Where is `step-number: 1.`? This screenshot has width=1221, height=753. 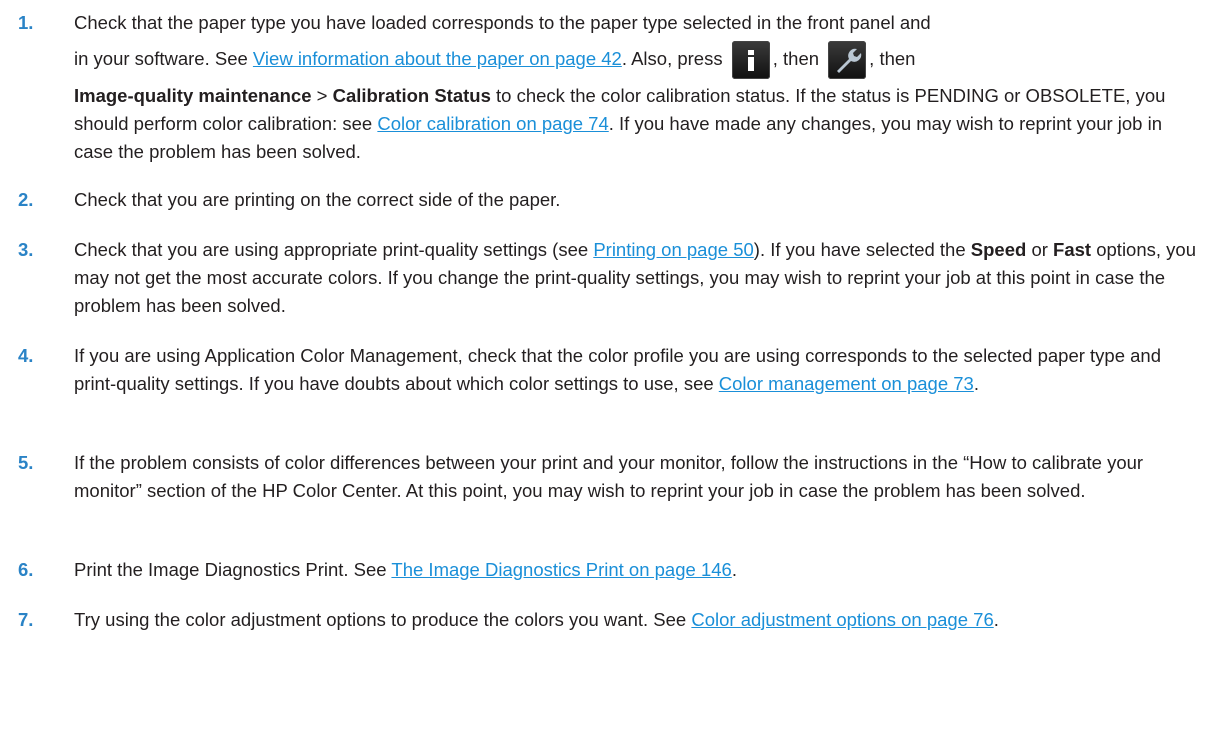
step-number: 1. is located at coordinates (26, 22).